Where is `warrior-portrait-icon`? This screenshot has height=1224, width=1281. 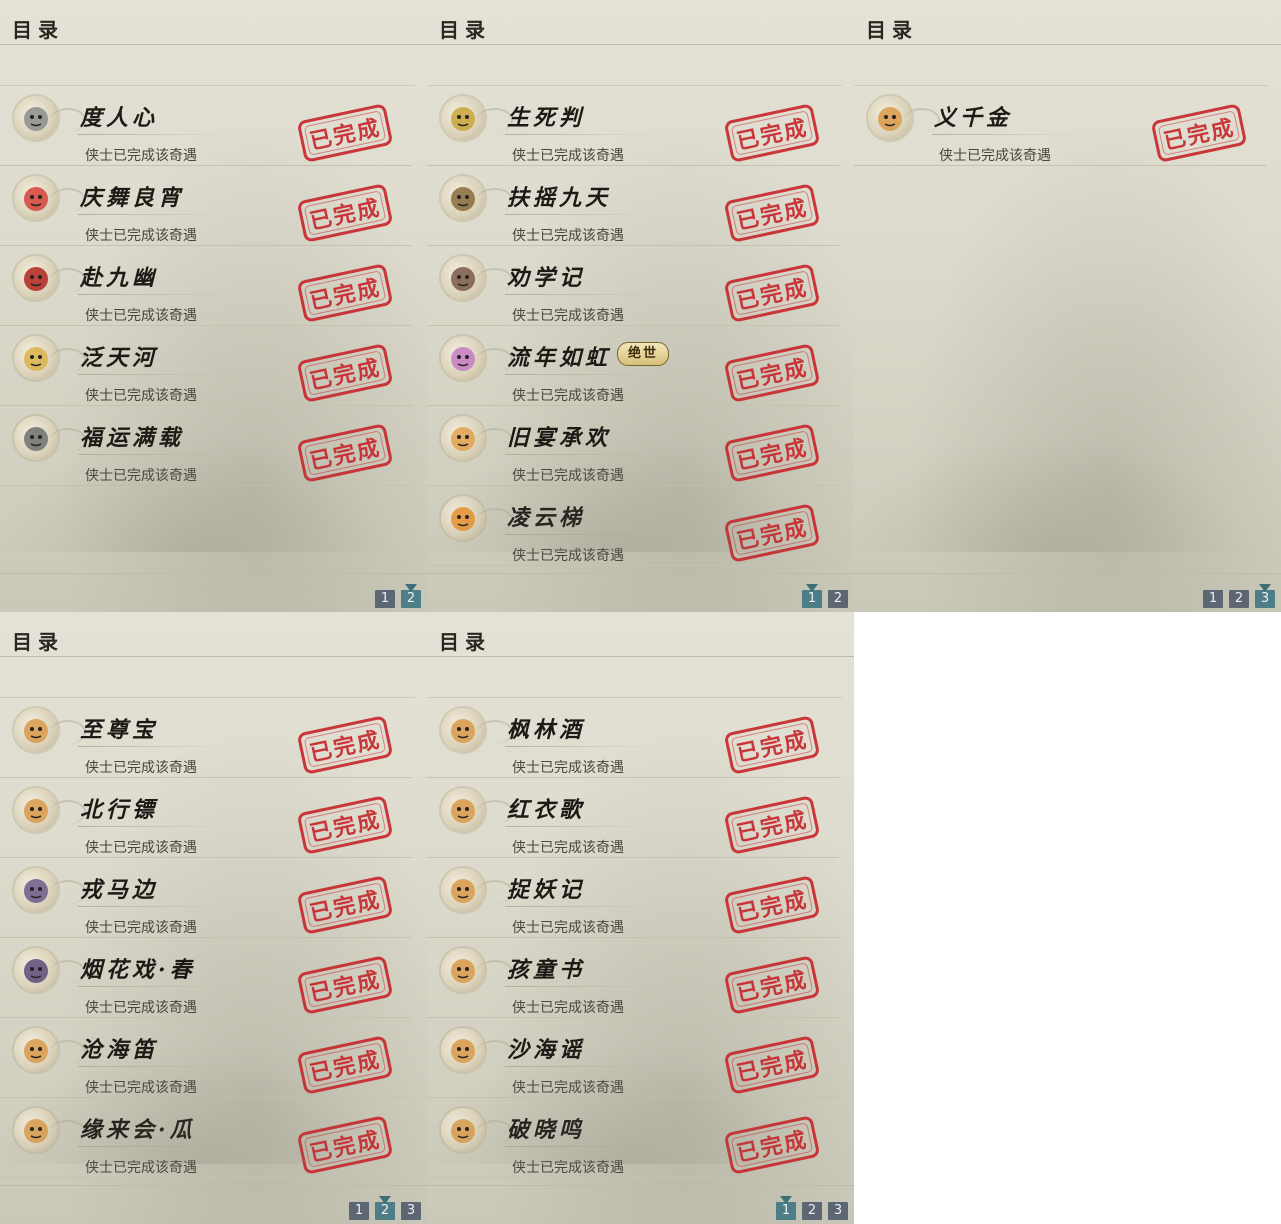 warrior-portrait-icon is located at coordinates (50, 890).